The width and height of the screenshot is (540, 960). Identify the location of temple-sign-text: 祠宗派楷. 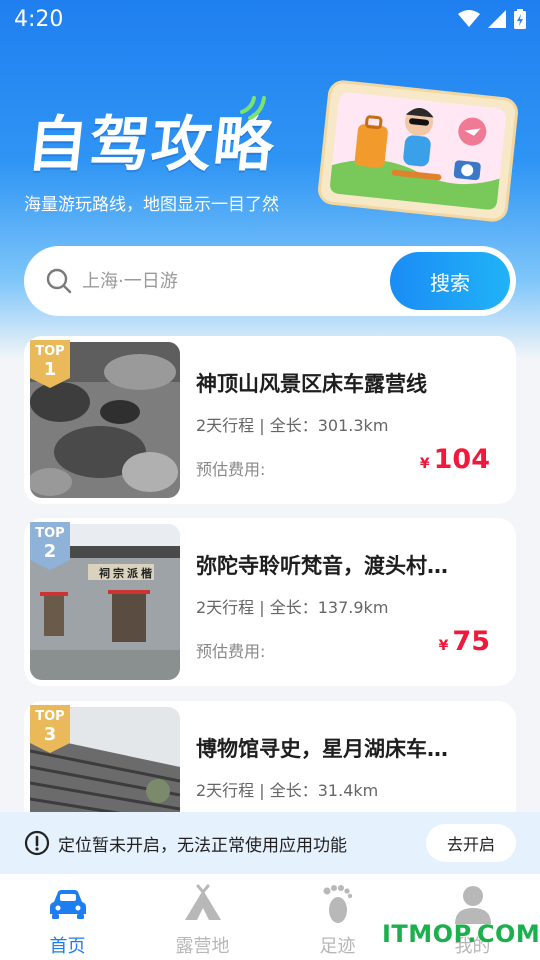
(127, 573).